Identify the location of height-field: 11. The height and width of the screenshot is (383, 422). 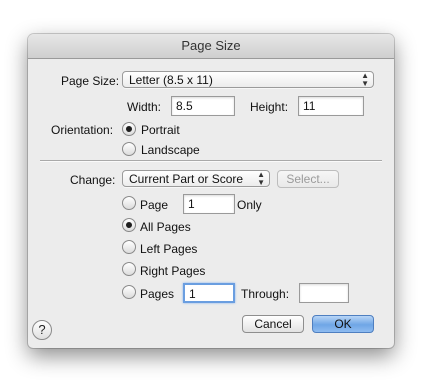
(331, 106).